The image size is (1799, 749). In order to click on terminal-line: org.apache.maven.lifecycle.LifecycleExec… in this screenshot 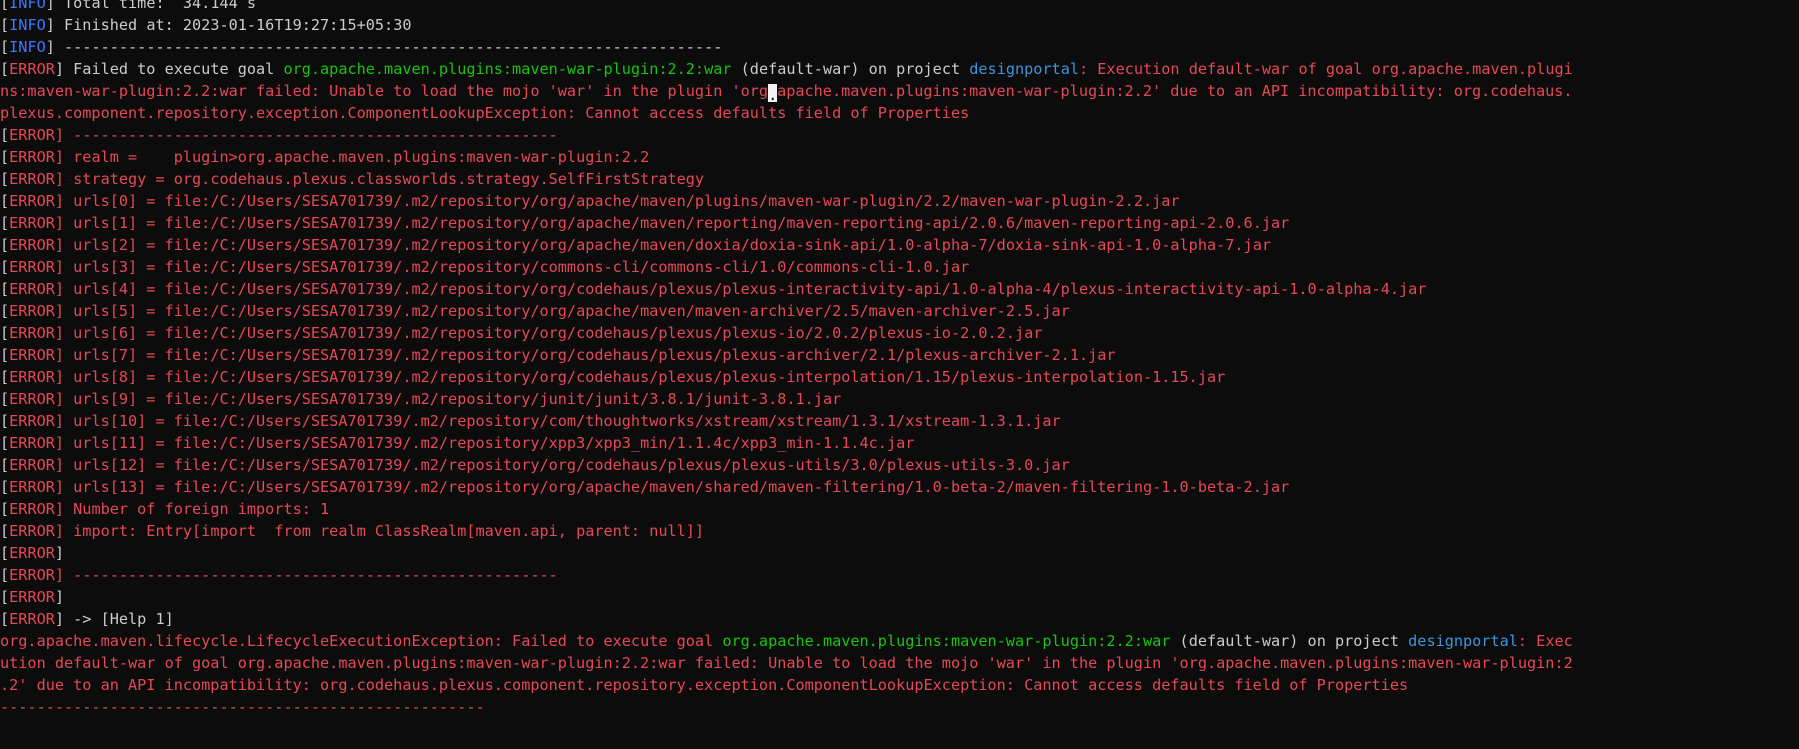, I will do `click(899, 641)`.